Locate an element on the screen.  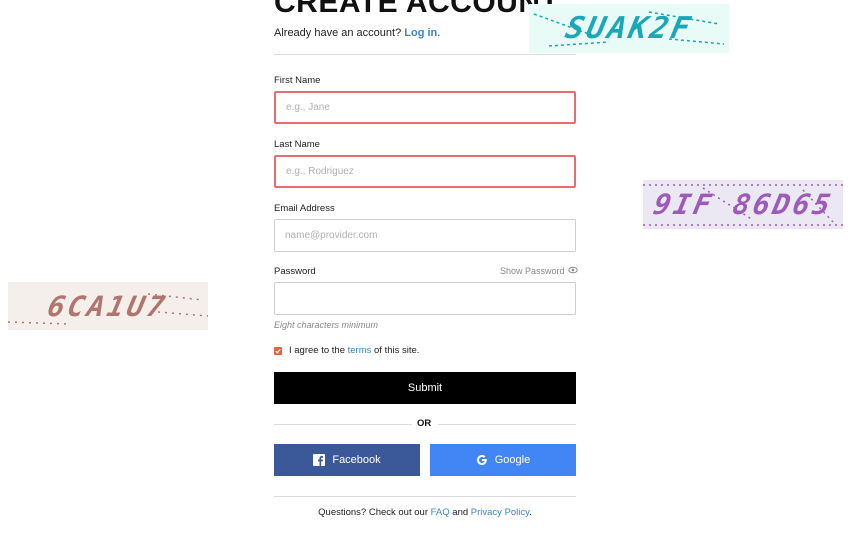
footer-and: and is located at coordinates (460, 512).